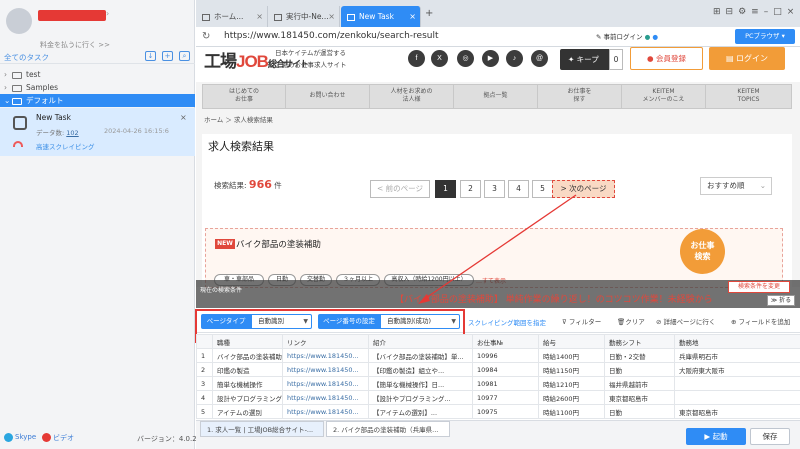 This screenshot has height=449, width=800. I want to click on scrape-range-link: スクレイピング範囲を指定, so click(507, 322).